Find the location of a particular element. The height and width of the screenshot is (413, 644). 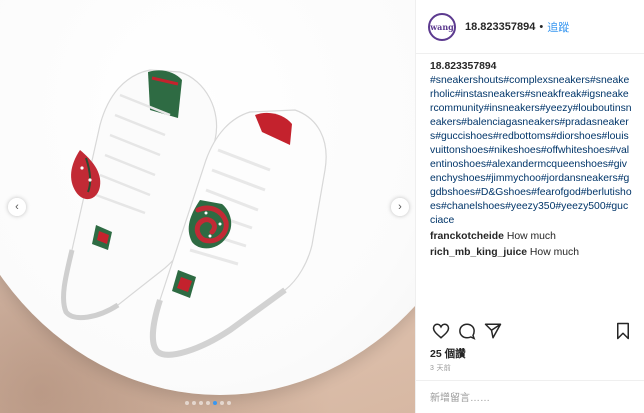

chevron-left-icon: ‹ is located at coordinates (17, 207).